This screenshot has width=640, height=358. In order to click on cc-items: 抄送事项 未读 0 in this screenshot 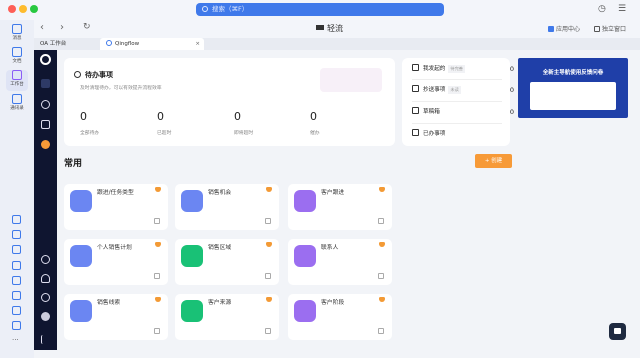, I will do `click(463, 90)`.